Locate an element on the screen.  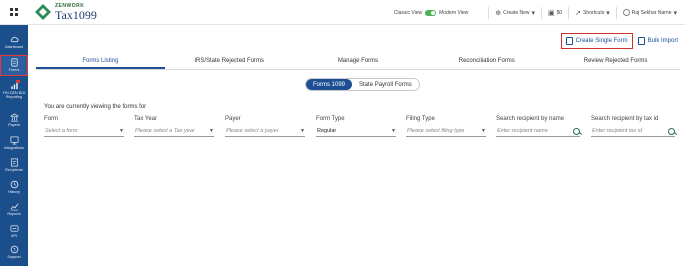
user-name: Raj Sekhar Narne is located at coordinates (651, 12).